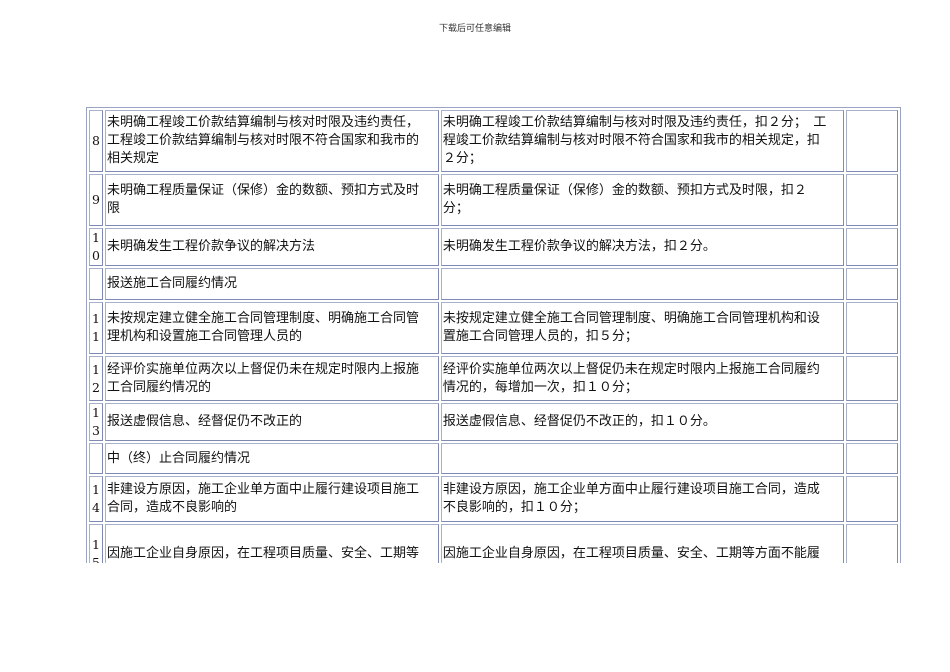  What do you see at coordinates (642, 422) in the screenshot?
I see `deduction-rule: 报送虚假信息、经督促仍不改正的，扣１０分。` at bounding box center [642, 422].